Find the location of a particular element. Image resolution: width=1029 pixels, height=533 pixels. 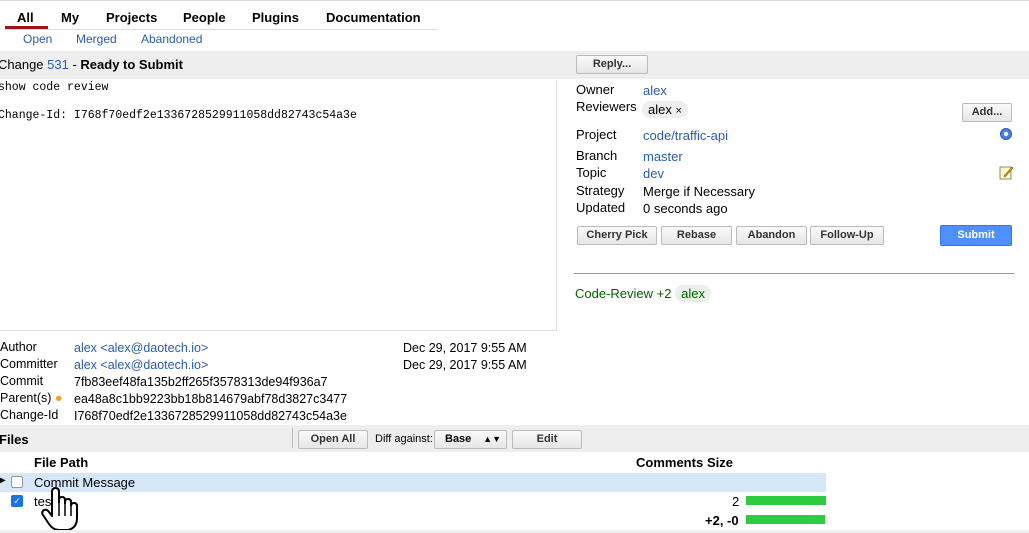

col-file-path: File Path is located at coordinates (61, 462).